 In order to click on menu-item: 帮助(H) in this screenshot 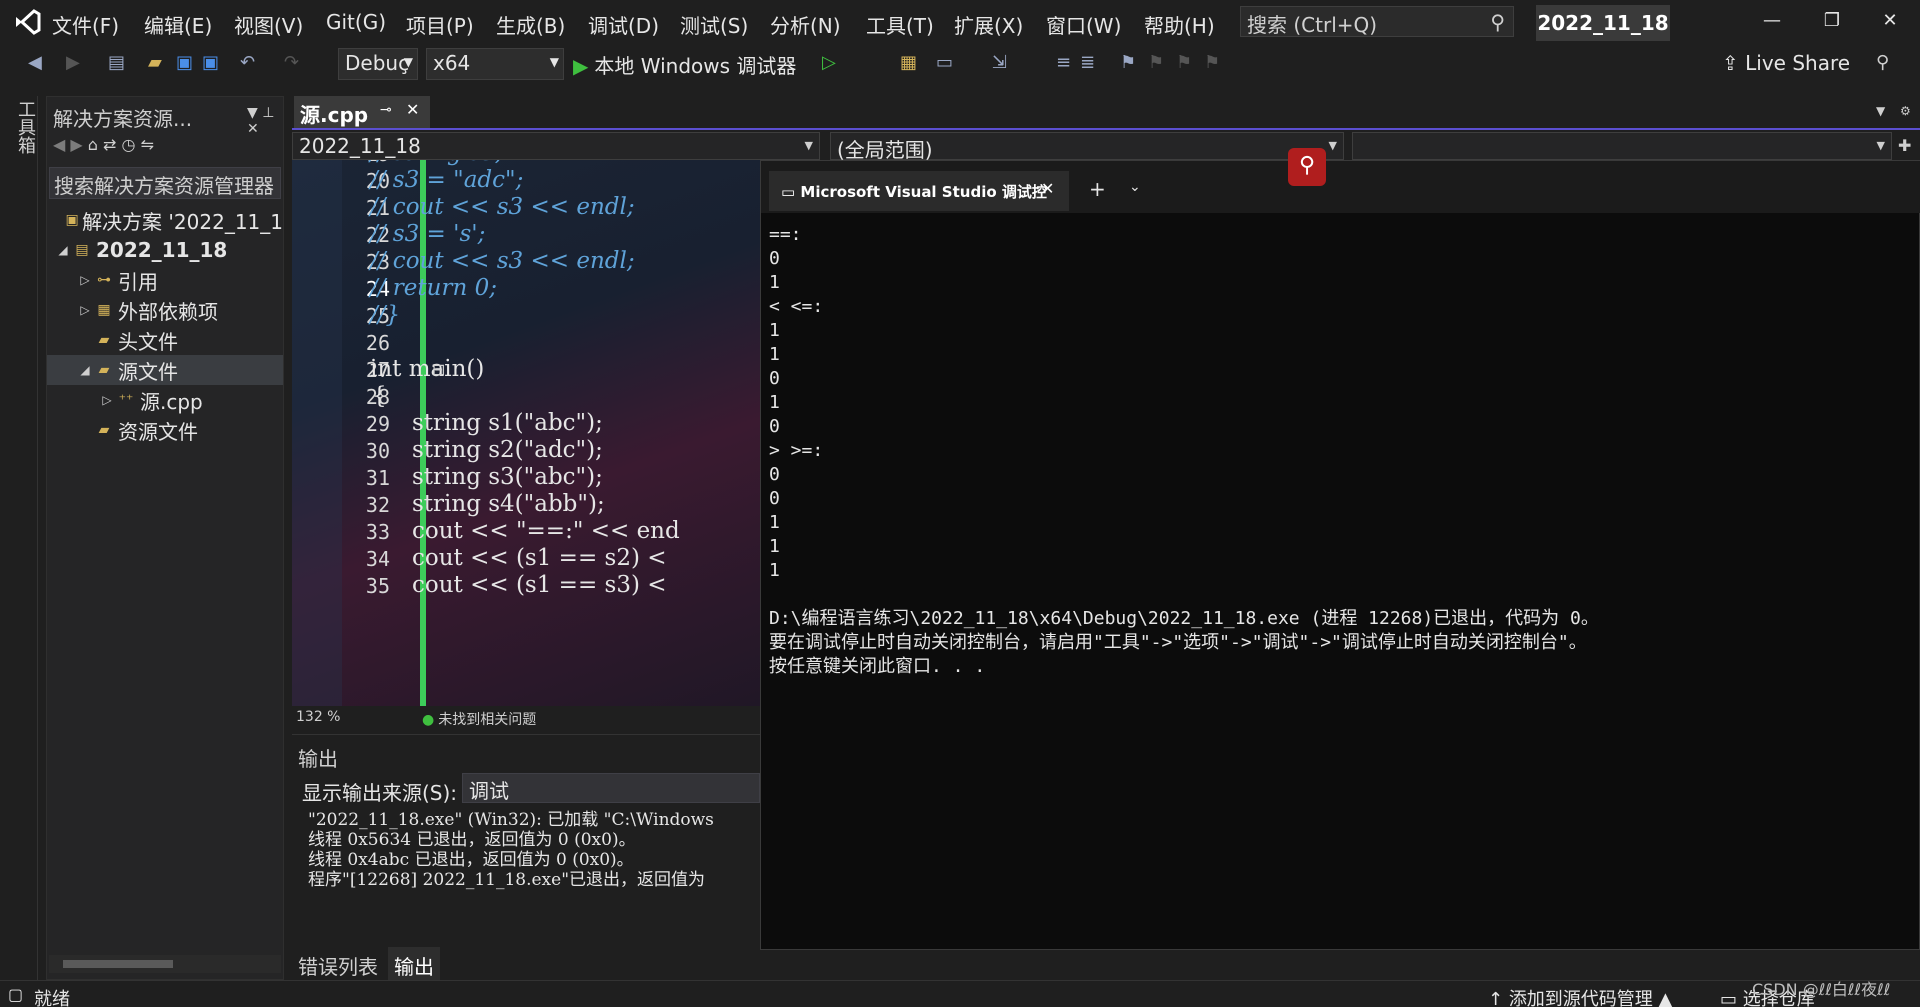, I will do `click(1179, 24)`.